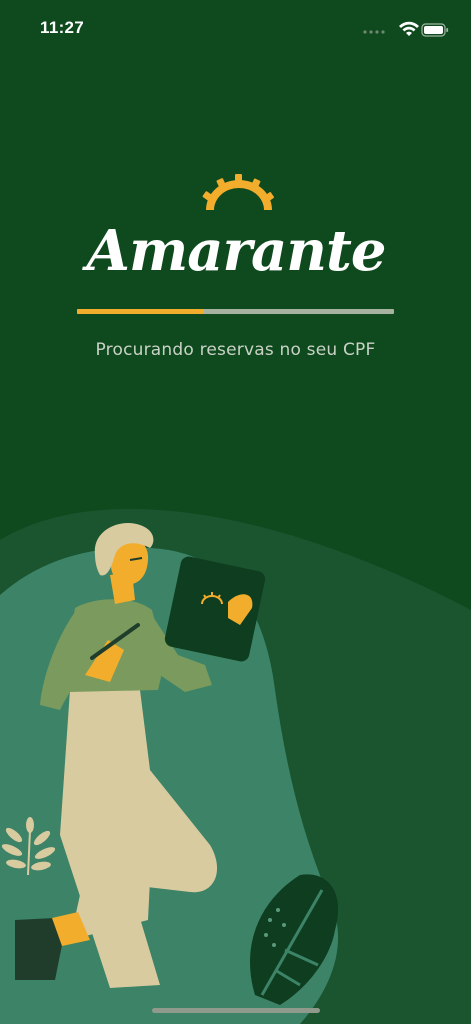 The width and height of the screenshot is (471, 1024). Describe the element at coordinates (235, 350) in the screenshot. I see `loading-message: Procurando reservas no seu CPF` at that location.